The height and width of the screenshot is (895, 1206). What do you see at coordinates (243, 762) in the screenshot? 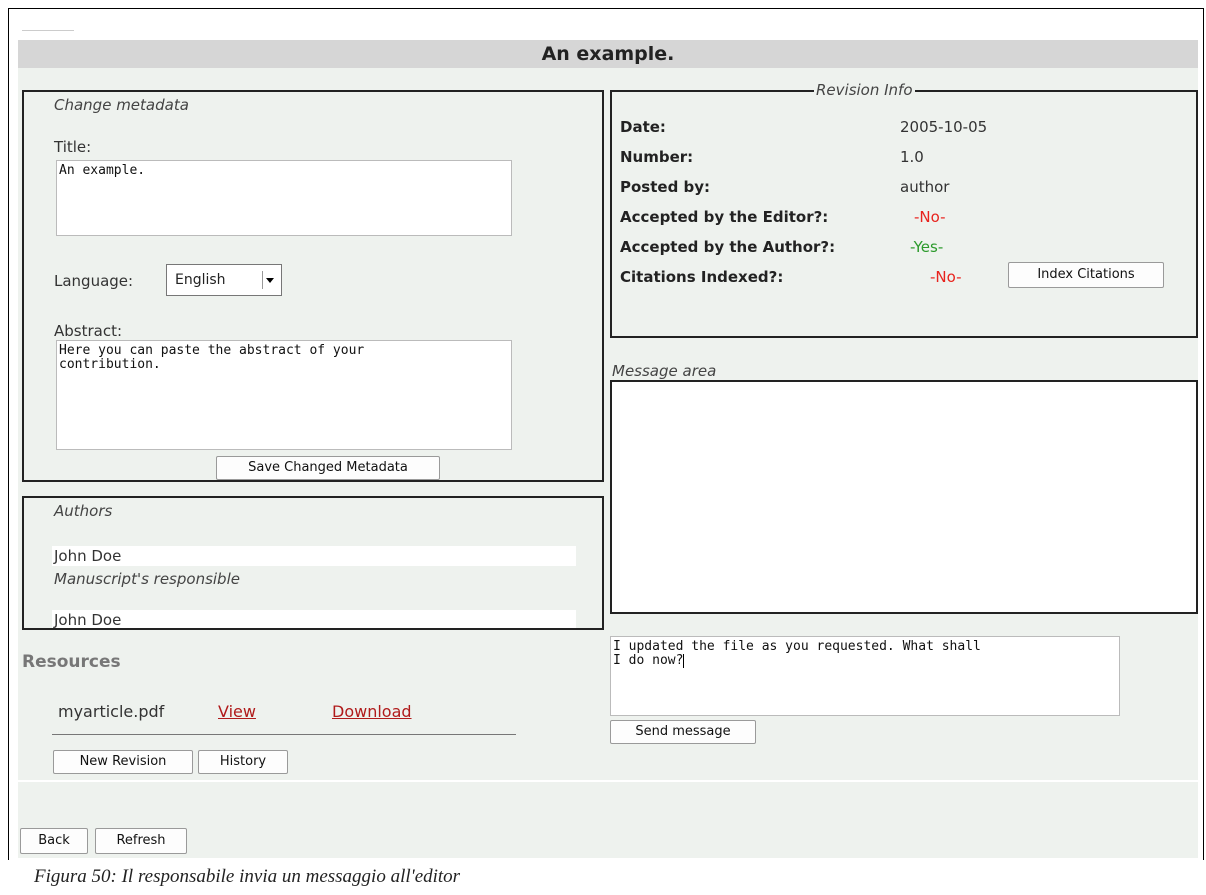
I see `history-button: History` at bounding box center [243, 762].